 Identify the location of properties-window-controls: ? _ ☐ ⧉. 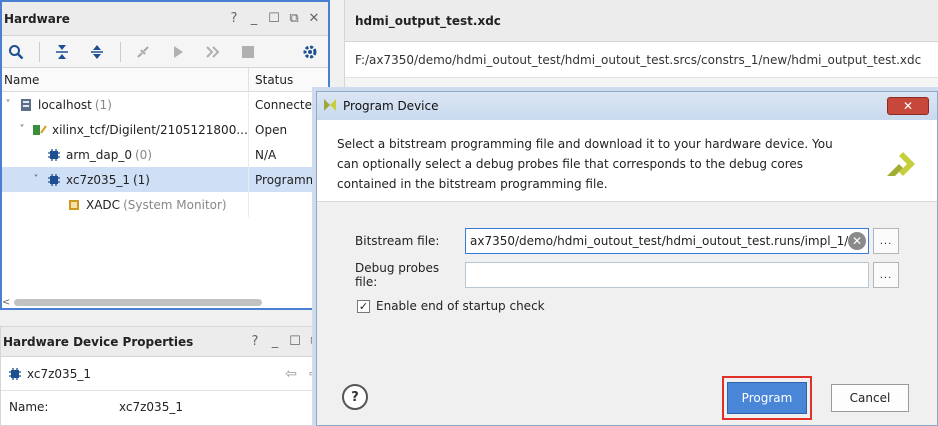
(285, 341).